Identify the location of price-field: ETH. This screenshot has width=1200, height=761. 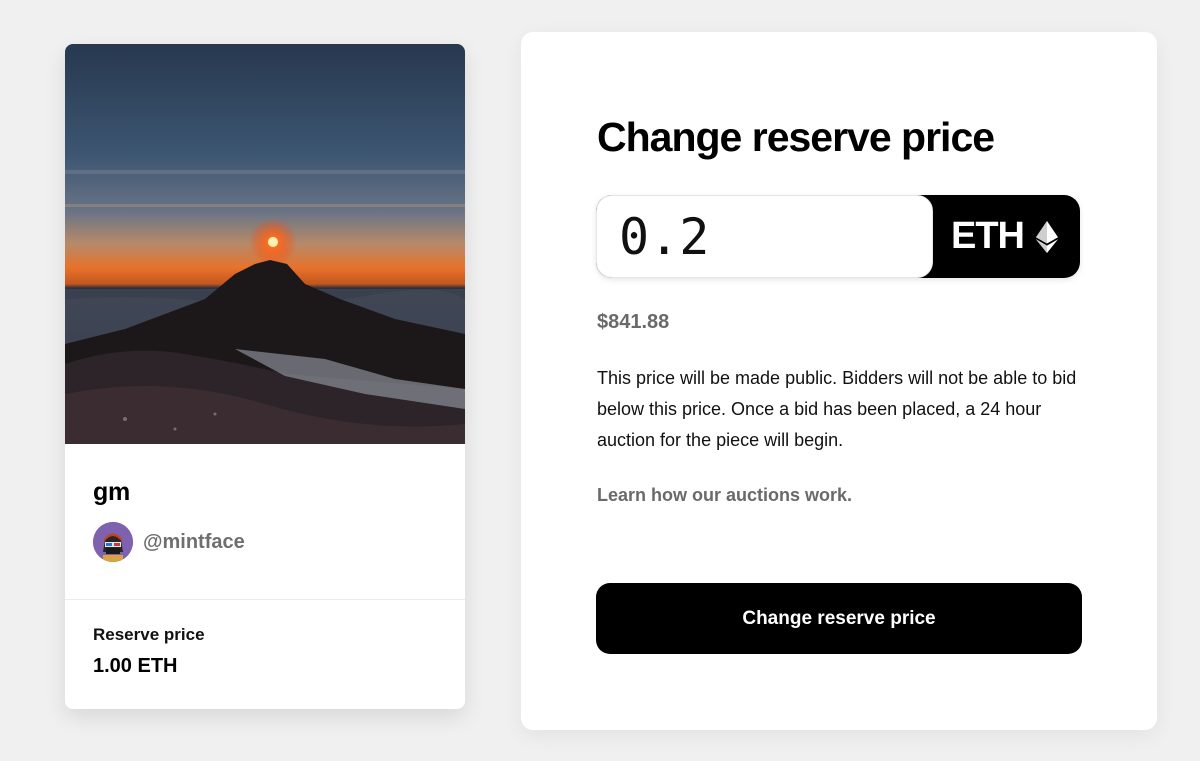
(838, 236).